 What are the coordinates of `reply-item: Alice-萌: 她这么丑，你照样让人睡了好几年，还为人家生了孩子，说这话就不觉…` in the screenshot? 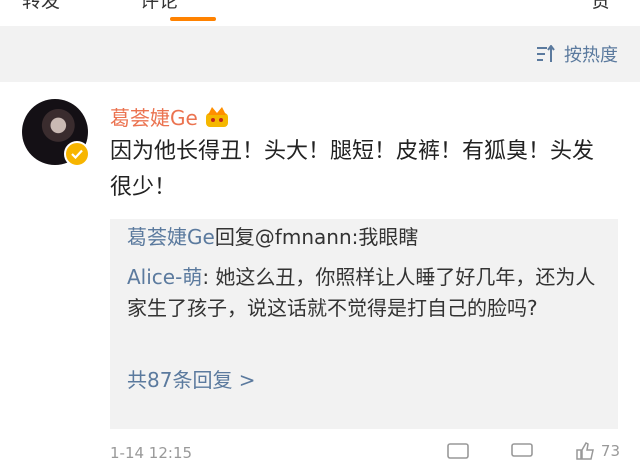 It's located at (365, 293).